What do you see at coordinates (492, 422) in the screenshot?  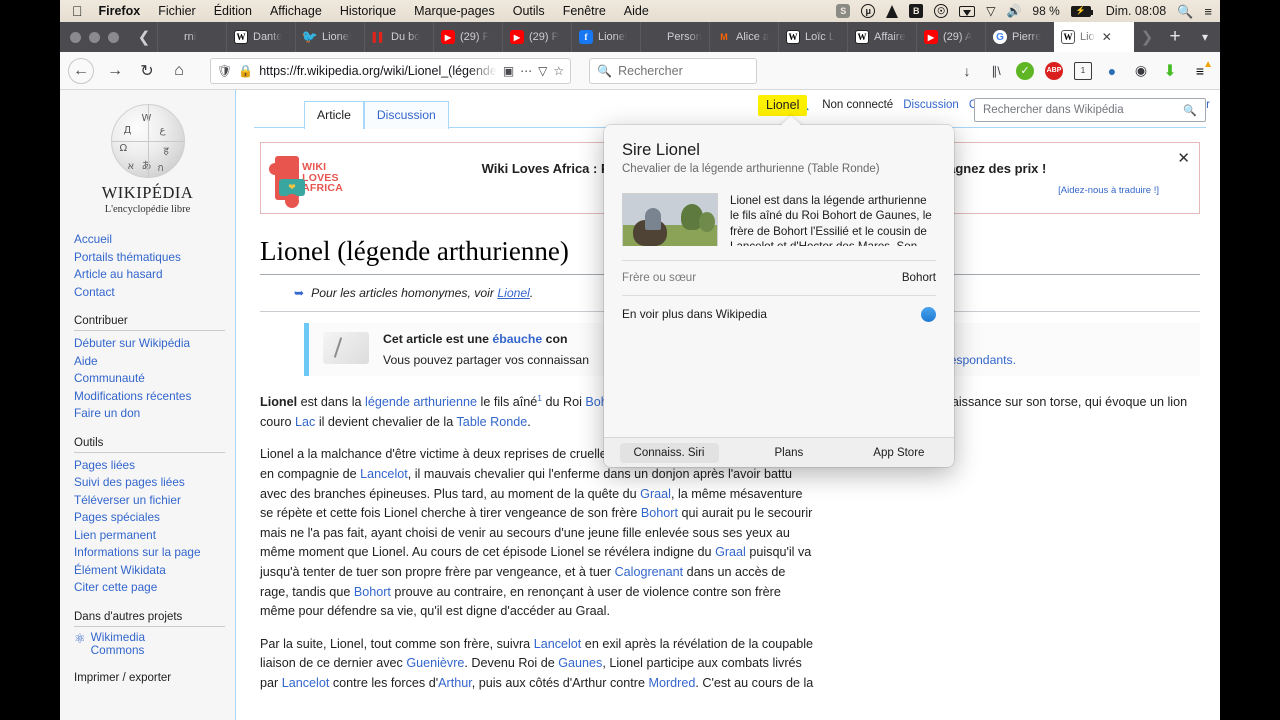 I see `article-link: Table Ronde` at bounding box center [492, 422].